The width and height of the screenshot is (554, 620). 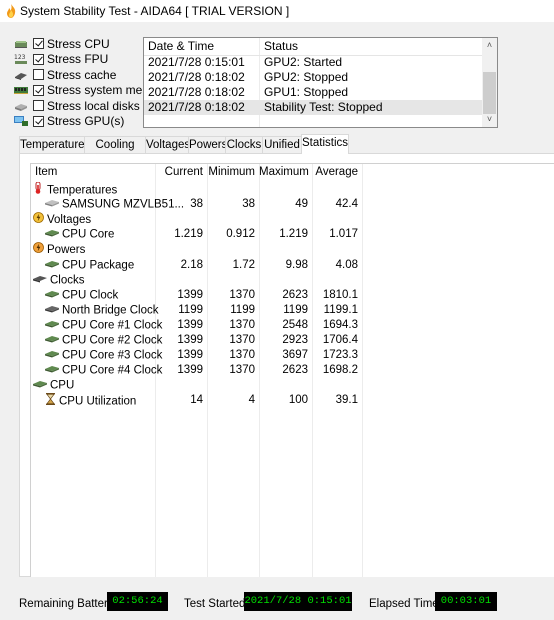 What do you see at coordinates (292, 310) in the screenshot?
I see `table-row: North Bridge Clock 1199 1199 1199 1199.1` at bounding box center [292, 310].